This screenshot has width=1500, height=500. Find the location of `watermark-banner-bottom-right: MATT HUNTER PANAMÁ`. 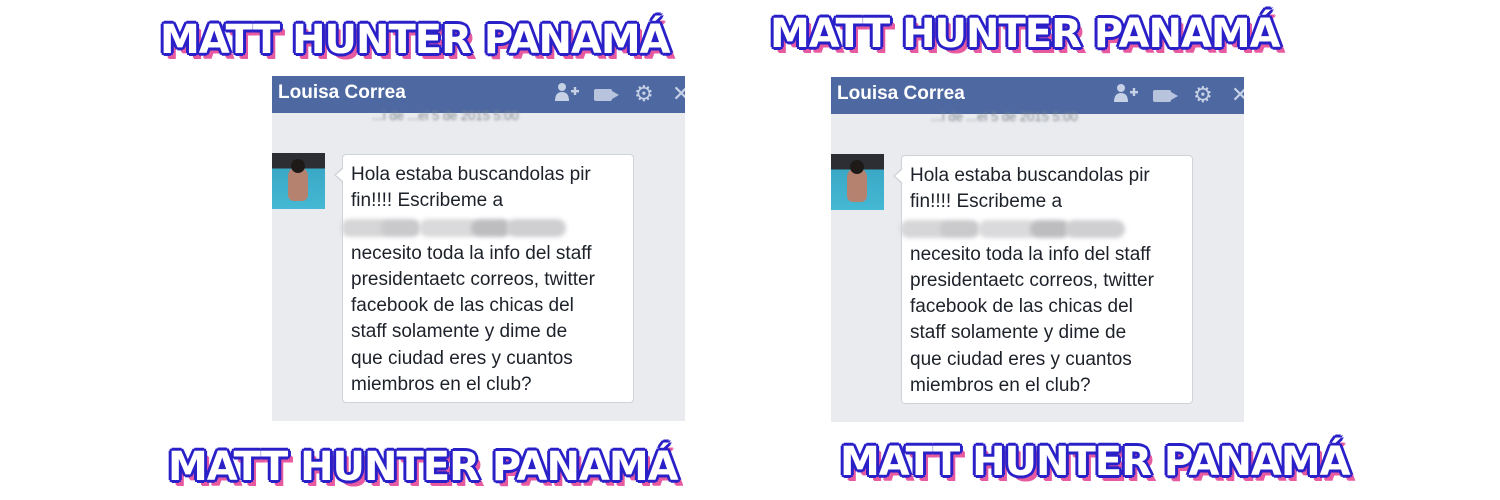

watermark-banner-bottom-right: MATT HUNTER PANAMÁ is located at coordinates (1095, 462).